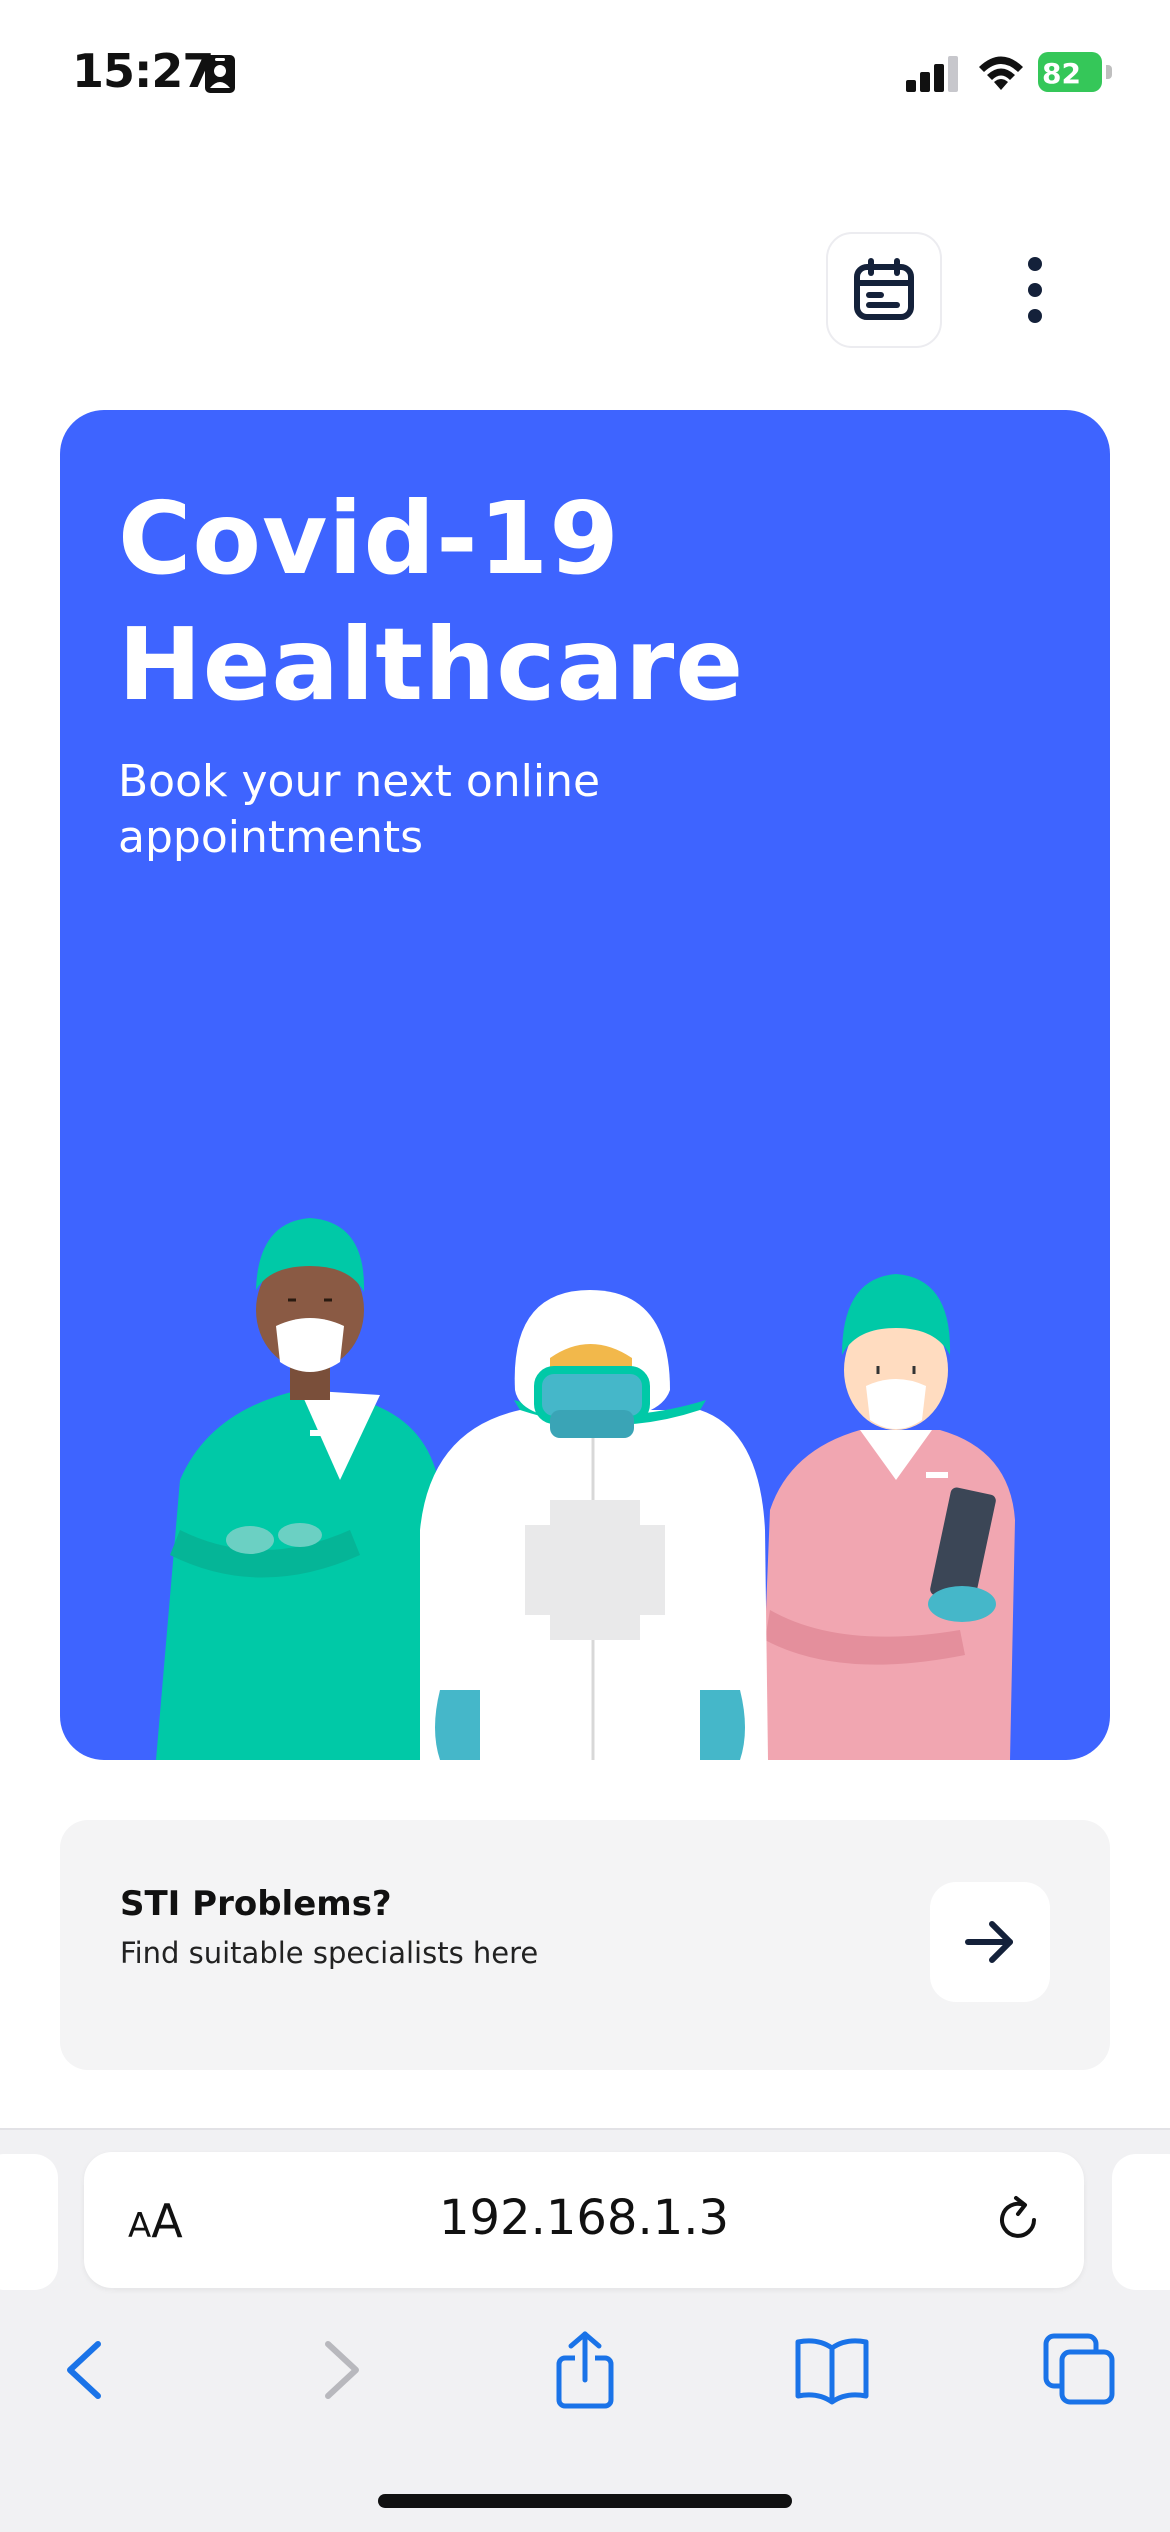 The width and height of the screenshot is (1170, 2532). Describe the element at coordinates (1061, 73) in the screenshot. I see `battery-percent: 82` at that location.